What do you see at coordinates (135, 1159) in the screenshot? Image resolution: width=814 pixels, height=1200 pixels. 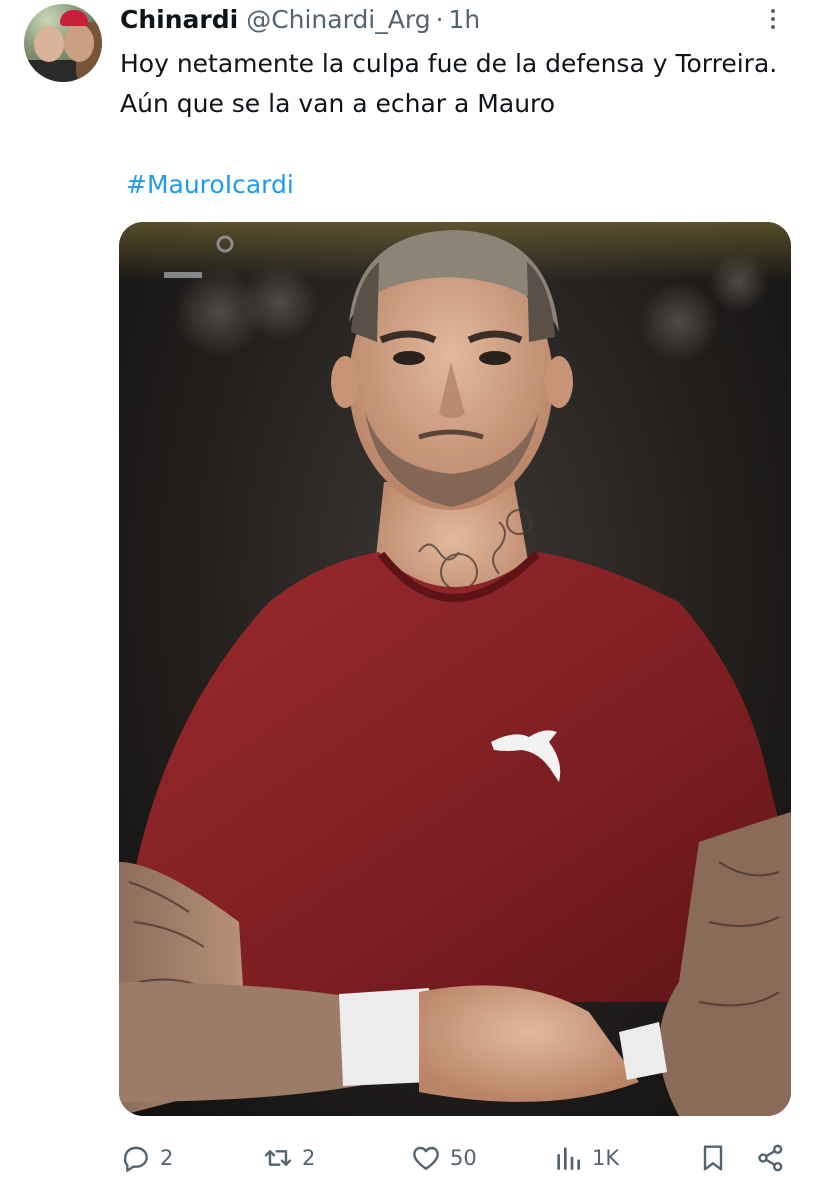 I see `reply-icon` at bounding box center [135, 1159].